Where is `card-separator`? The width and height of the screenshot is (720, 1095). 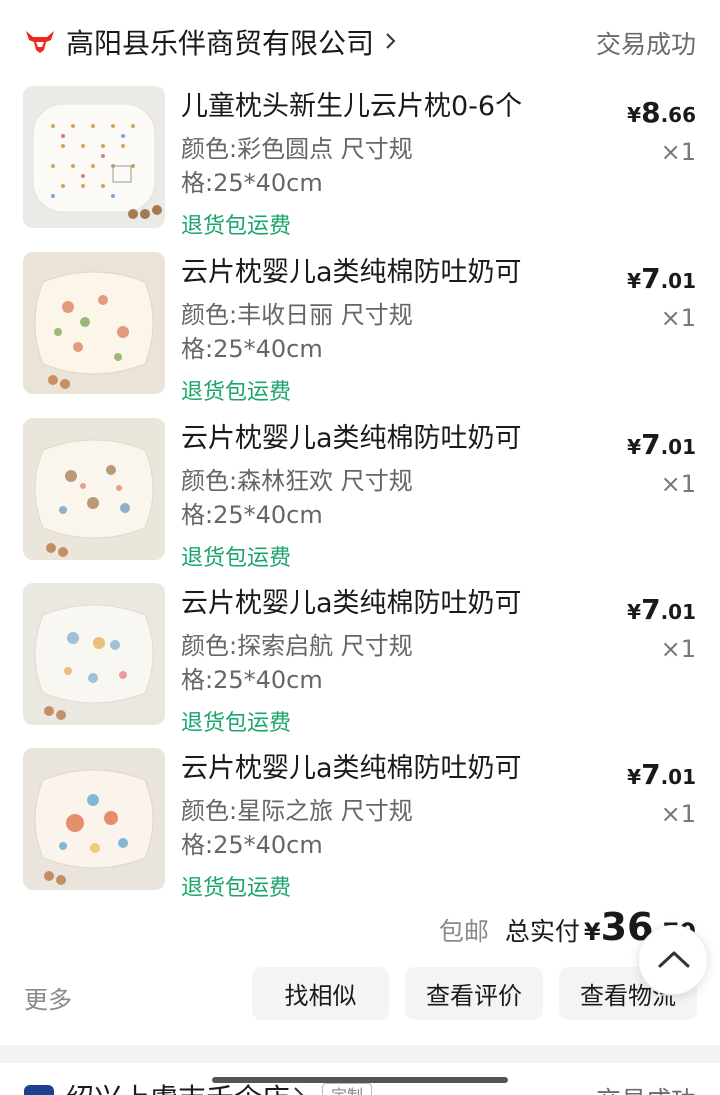 card-separator is located at coordinates (360, 1054).